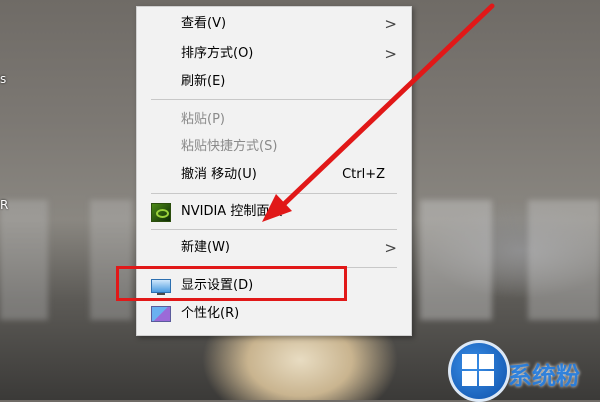  What do you see at coordinates (479, 371) in the screenshot?
I see `watermark-windows-logo-icon` at bounding box center [479, 371].